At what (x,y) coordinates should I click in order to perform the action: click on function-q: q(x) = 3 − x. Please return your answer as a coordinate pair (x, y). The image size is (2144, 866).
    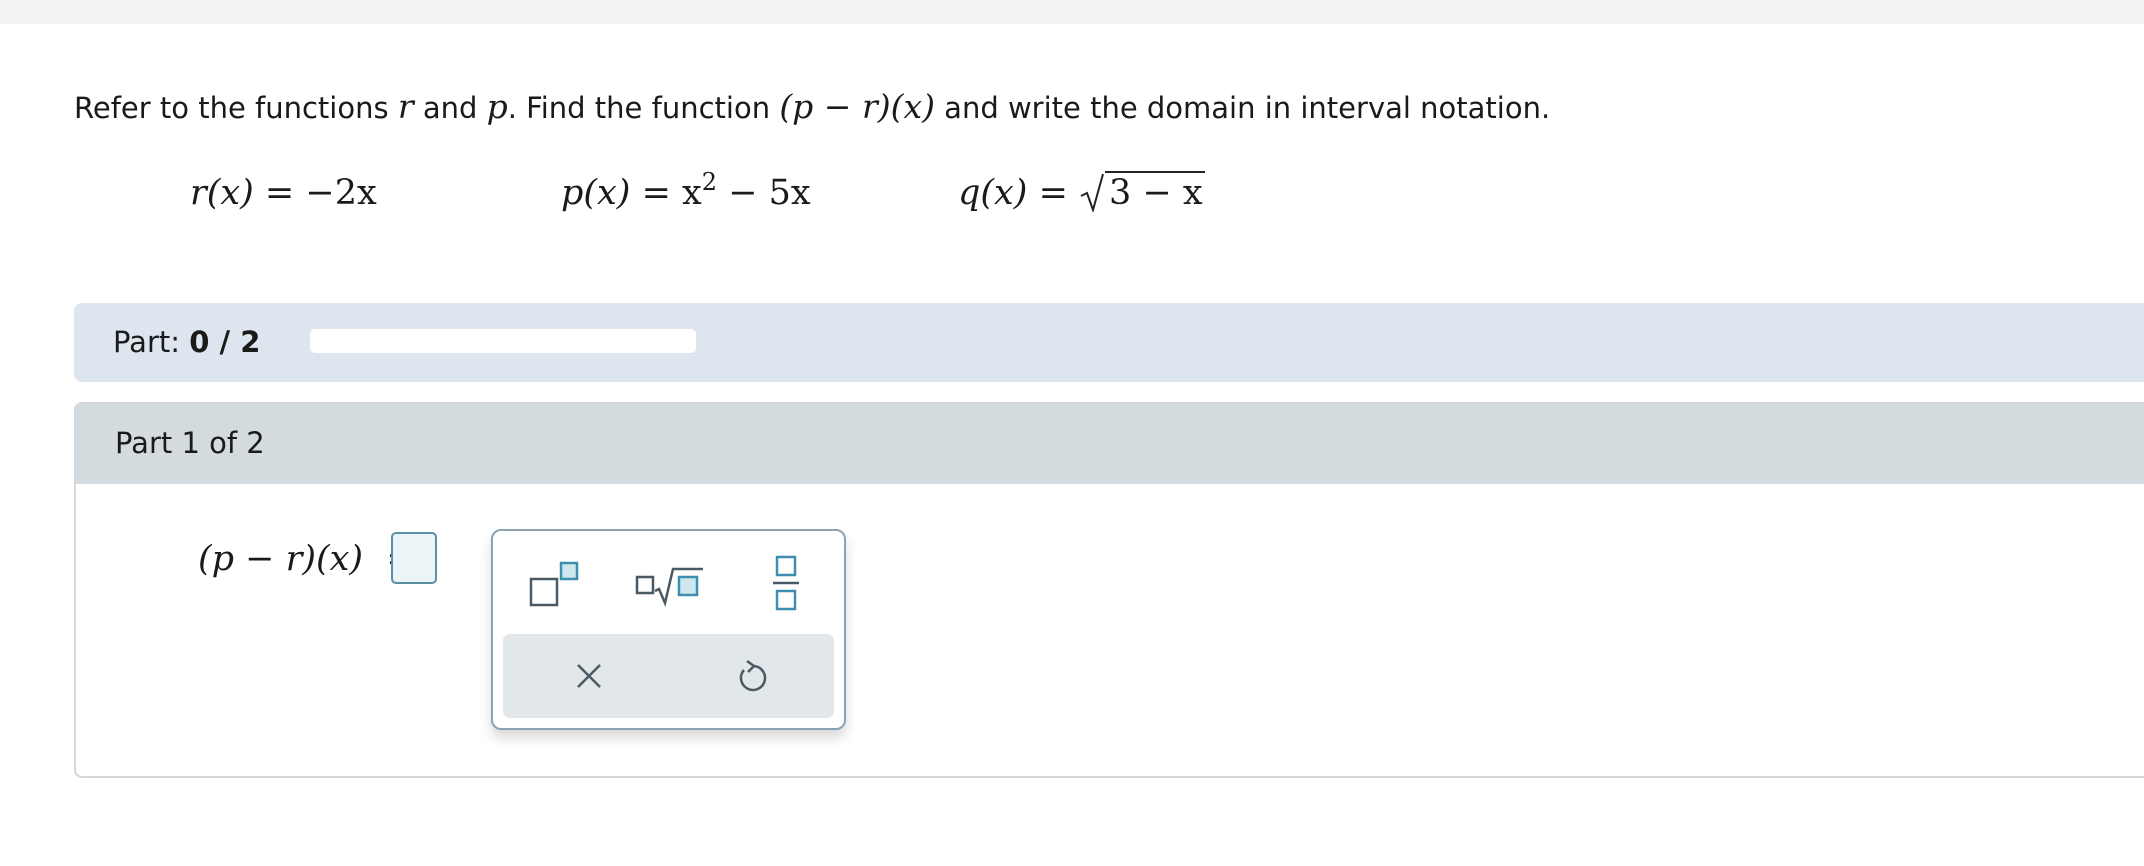
    Looking at the image, I should click on (1081, 193).